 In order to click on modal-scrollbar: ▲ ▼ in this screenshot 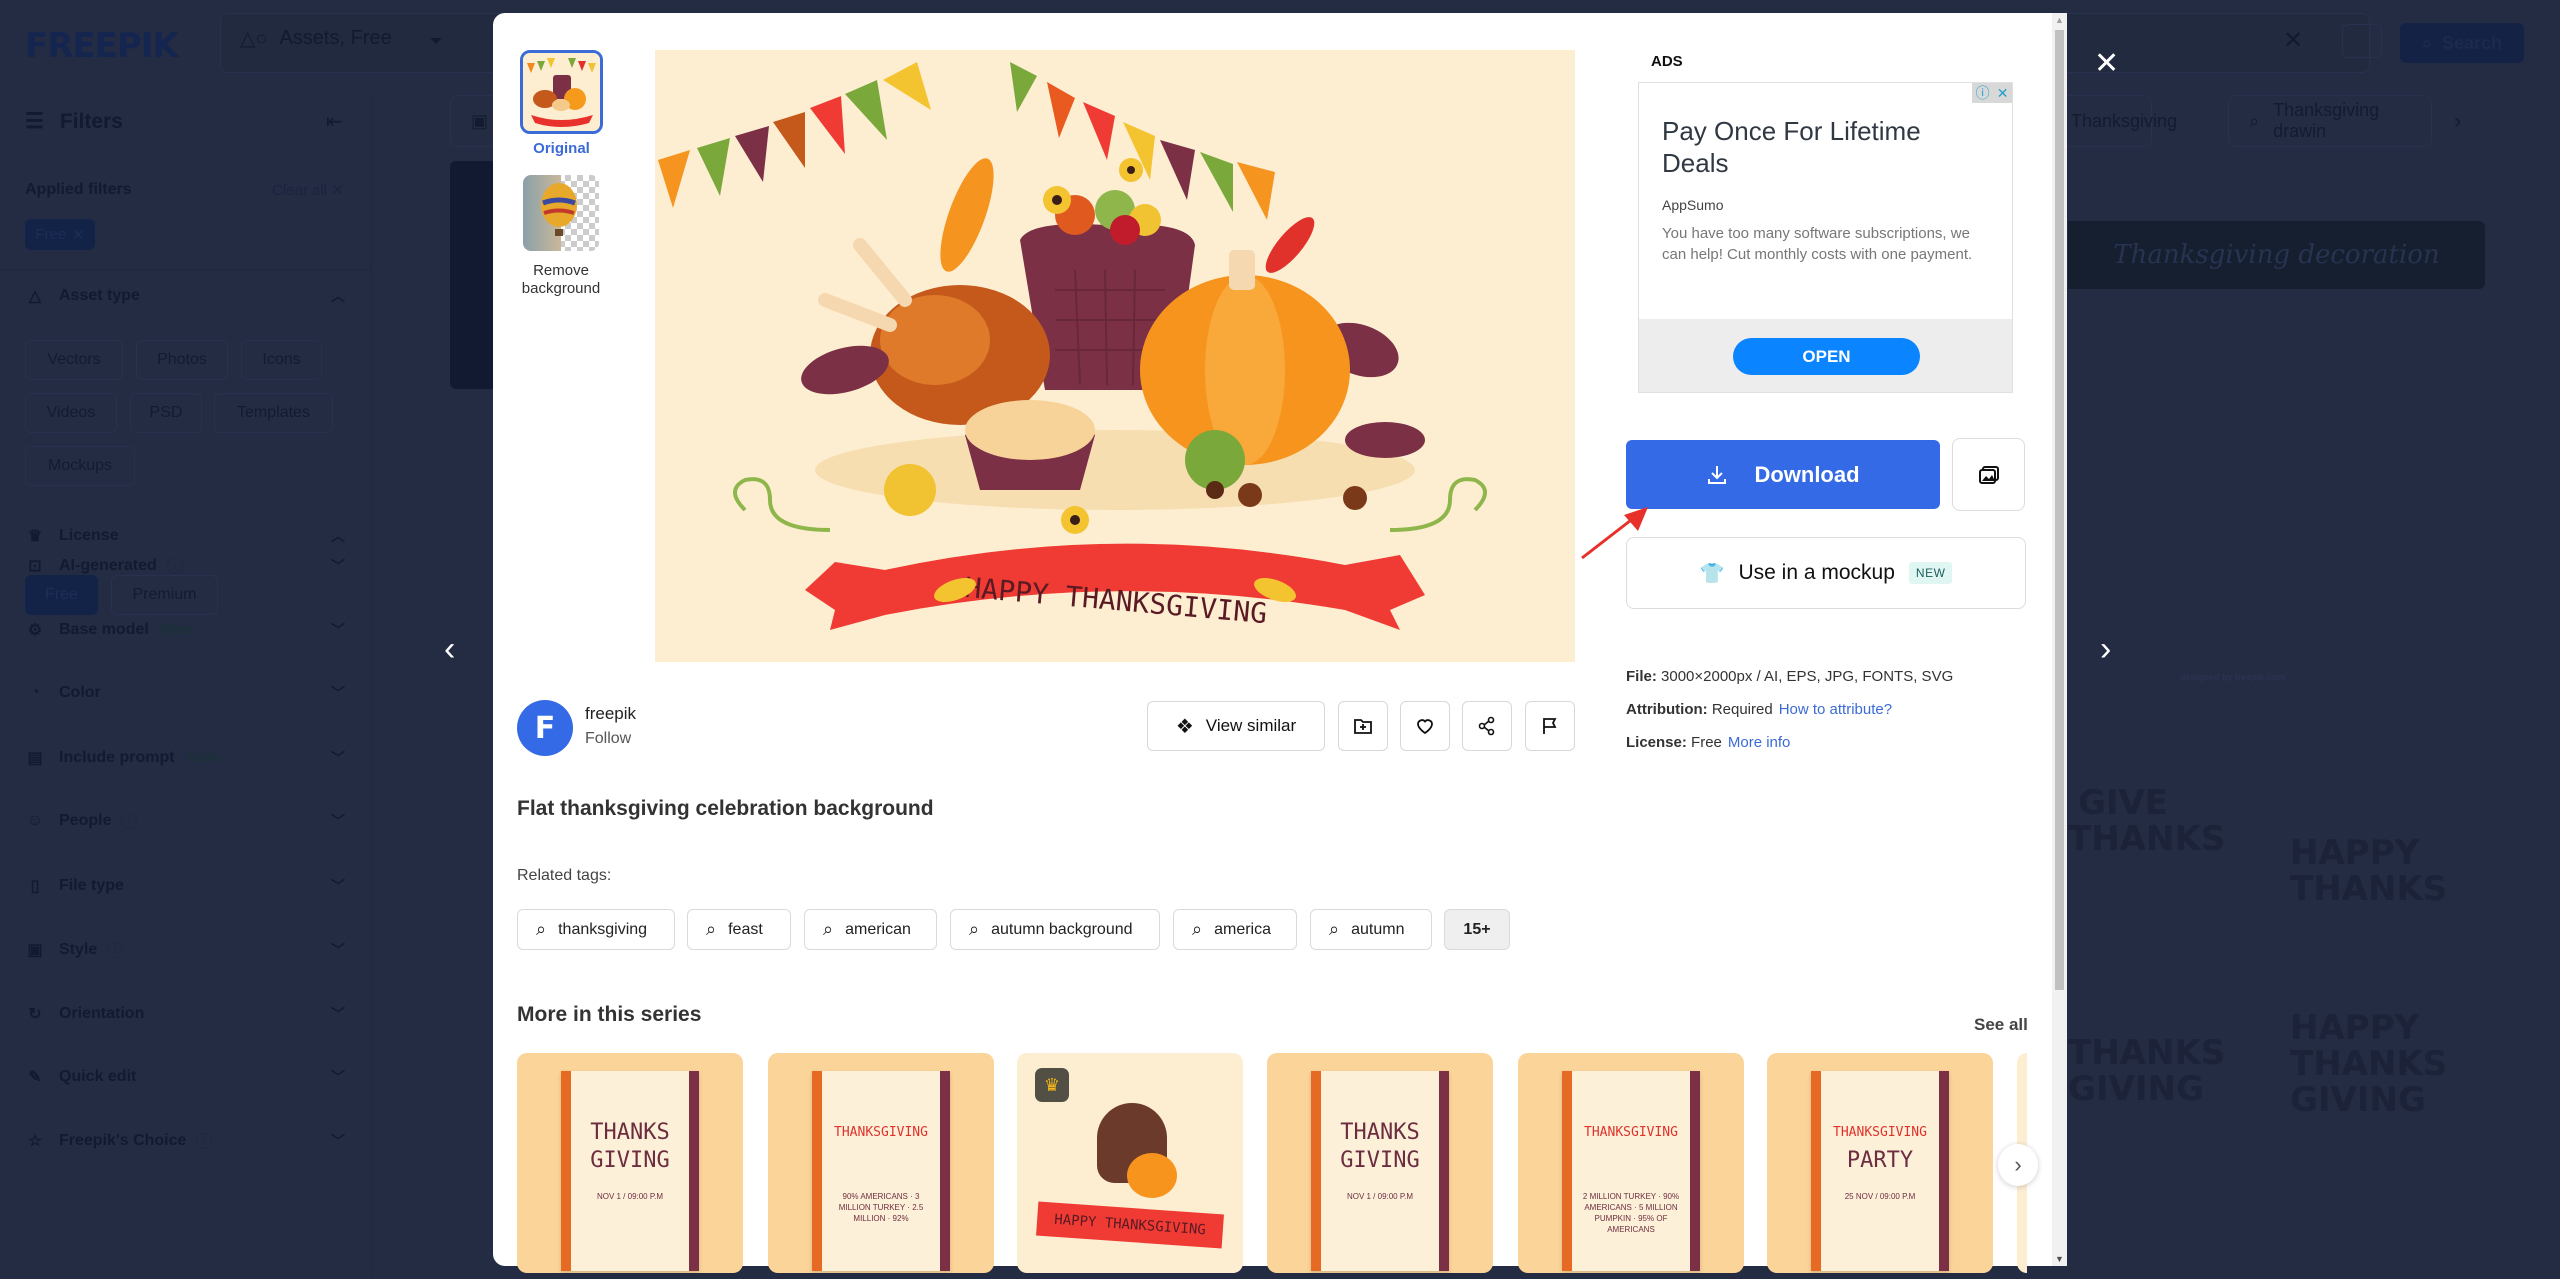, I will do `click(2059, 639)`.